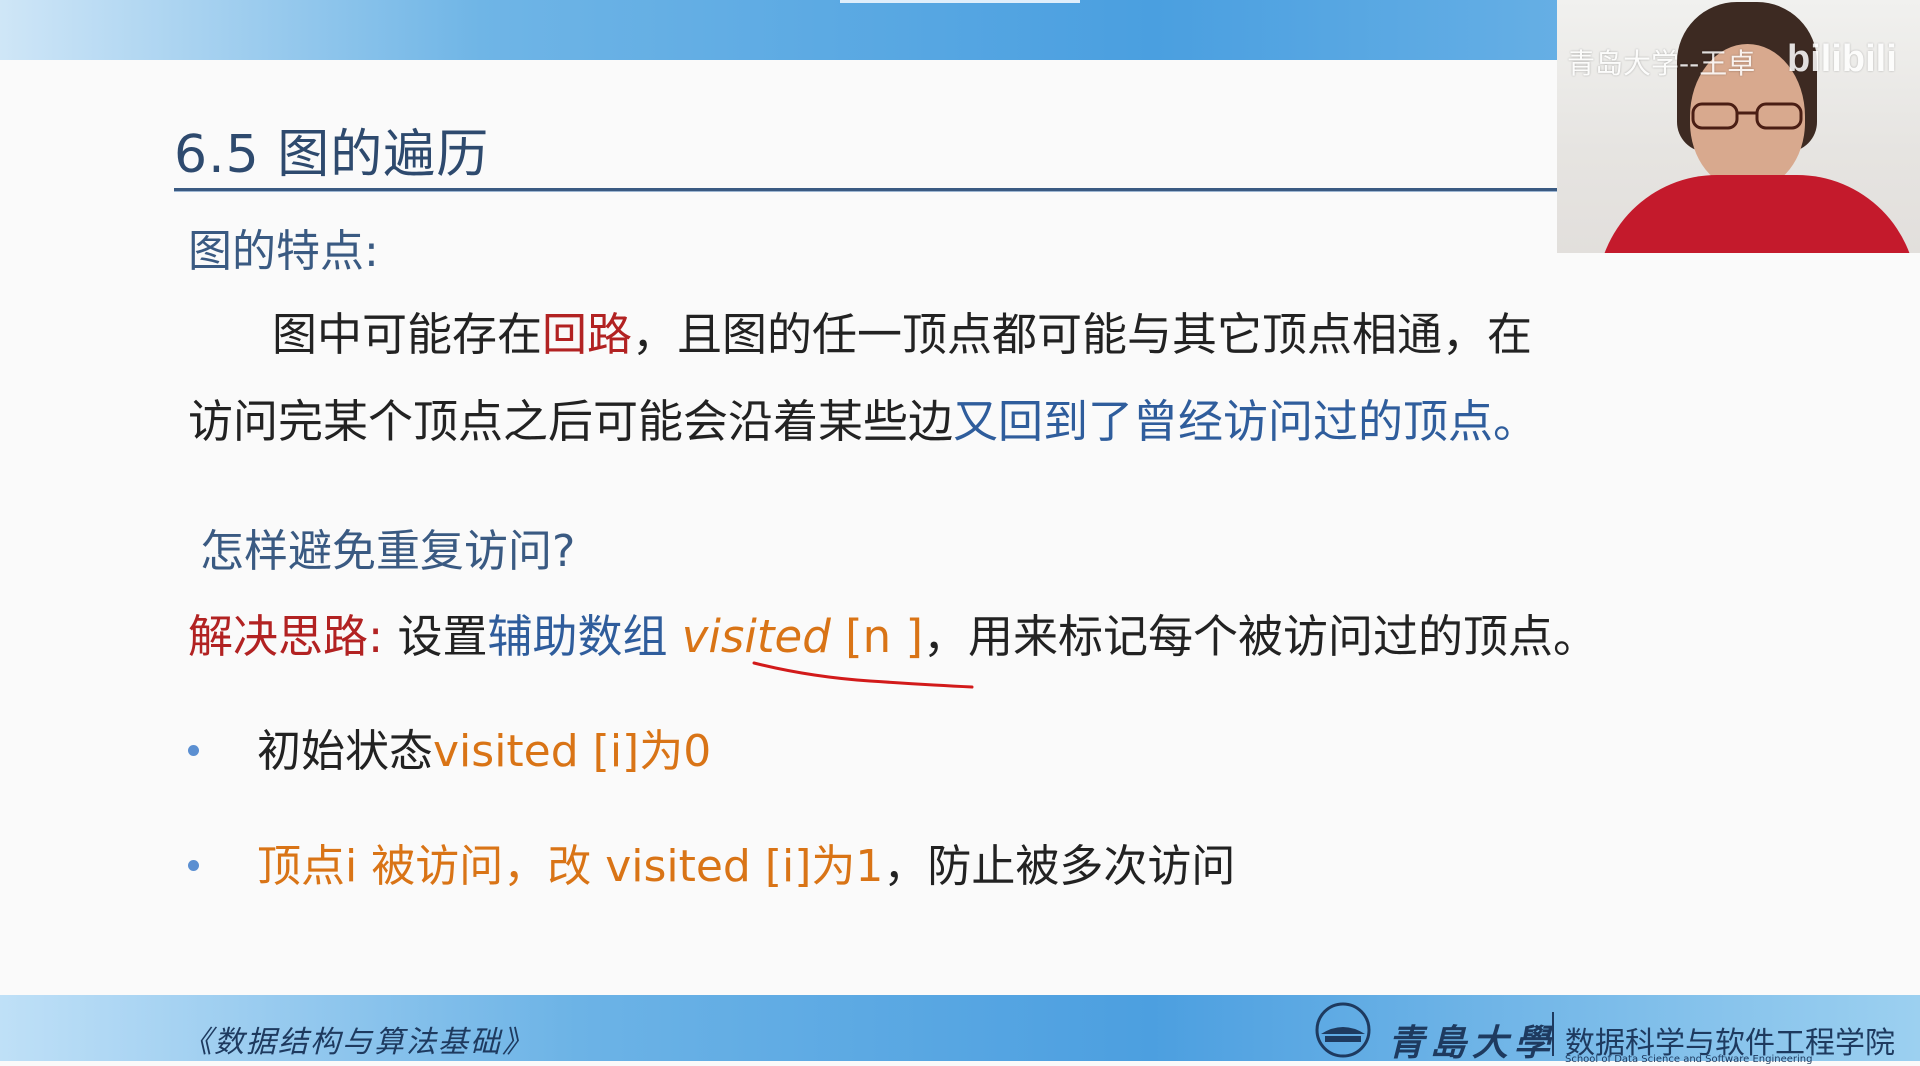 The image size is (1920, 1066). What do you see at coordinates (1246, 421) in the screenshot?
I see `paragraph-2-highlight: 又回到了曾经访问过的顶点。` at bounding box center [1246, 421].